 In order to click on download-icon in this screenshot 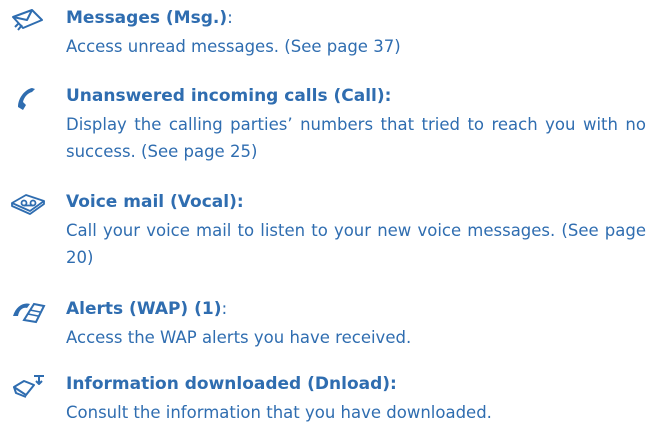, I will do `click(29, 387)`.